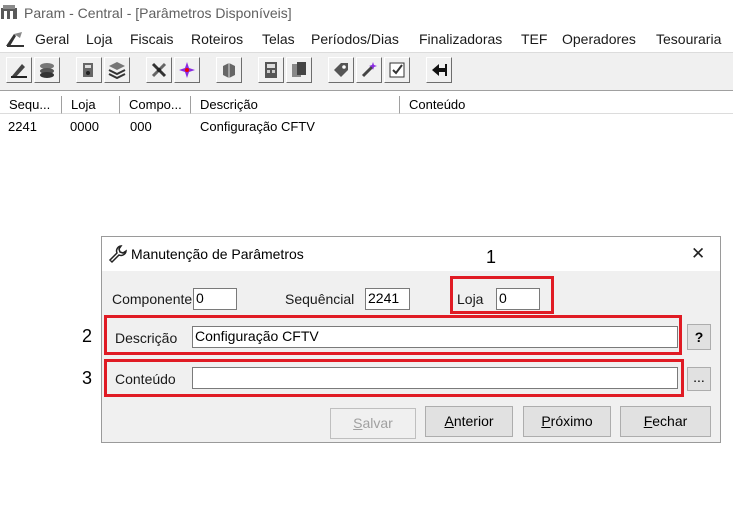 This screenshot has width=733, height=531. Describe the element at coordinates (502, 295) in the screenshot. I see `highlight-box-loja` at that location.